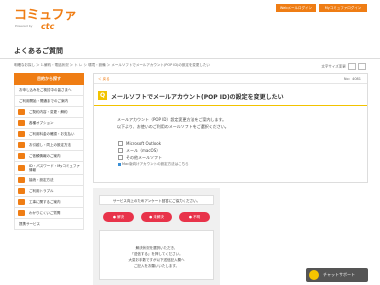 The width and height of the screenshot is (380, 285). What do you see at coordinates (21, 180) in the screenshot?
I see `connection-icon` at bounding box center [21, 180].